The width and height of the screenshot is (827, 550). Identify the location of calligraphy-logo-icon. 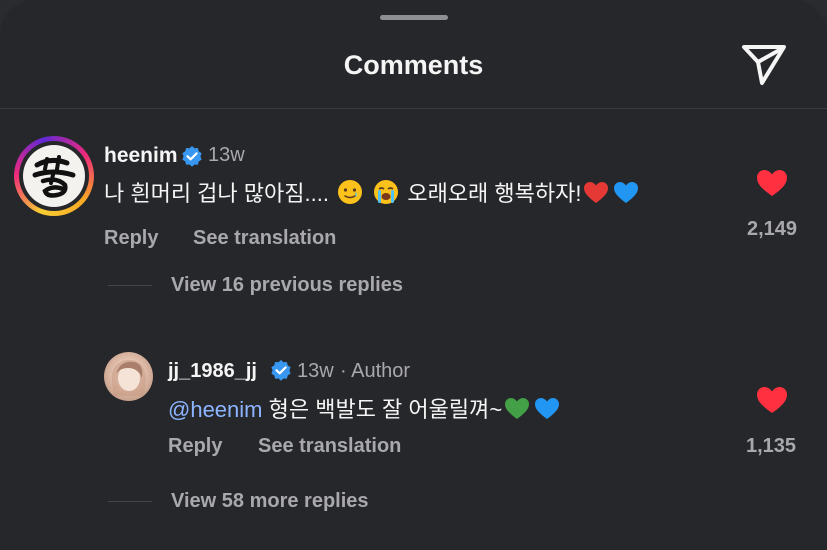
(54, 176).